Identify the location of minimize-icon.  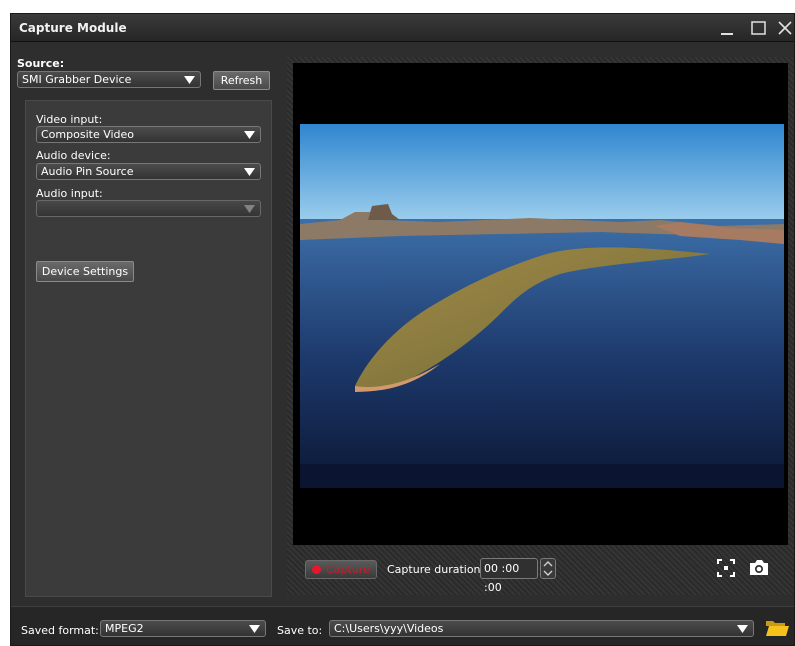
(728, 28).